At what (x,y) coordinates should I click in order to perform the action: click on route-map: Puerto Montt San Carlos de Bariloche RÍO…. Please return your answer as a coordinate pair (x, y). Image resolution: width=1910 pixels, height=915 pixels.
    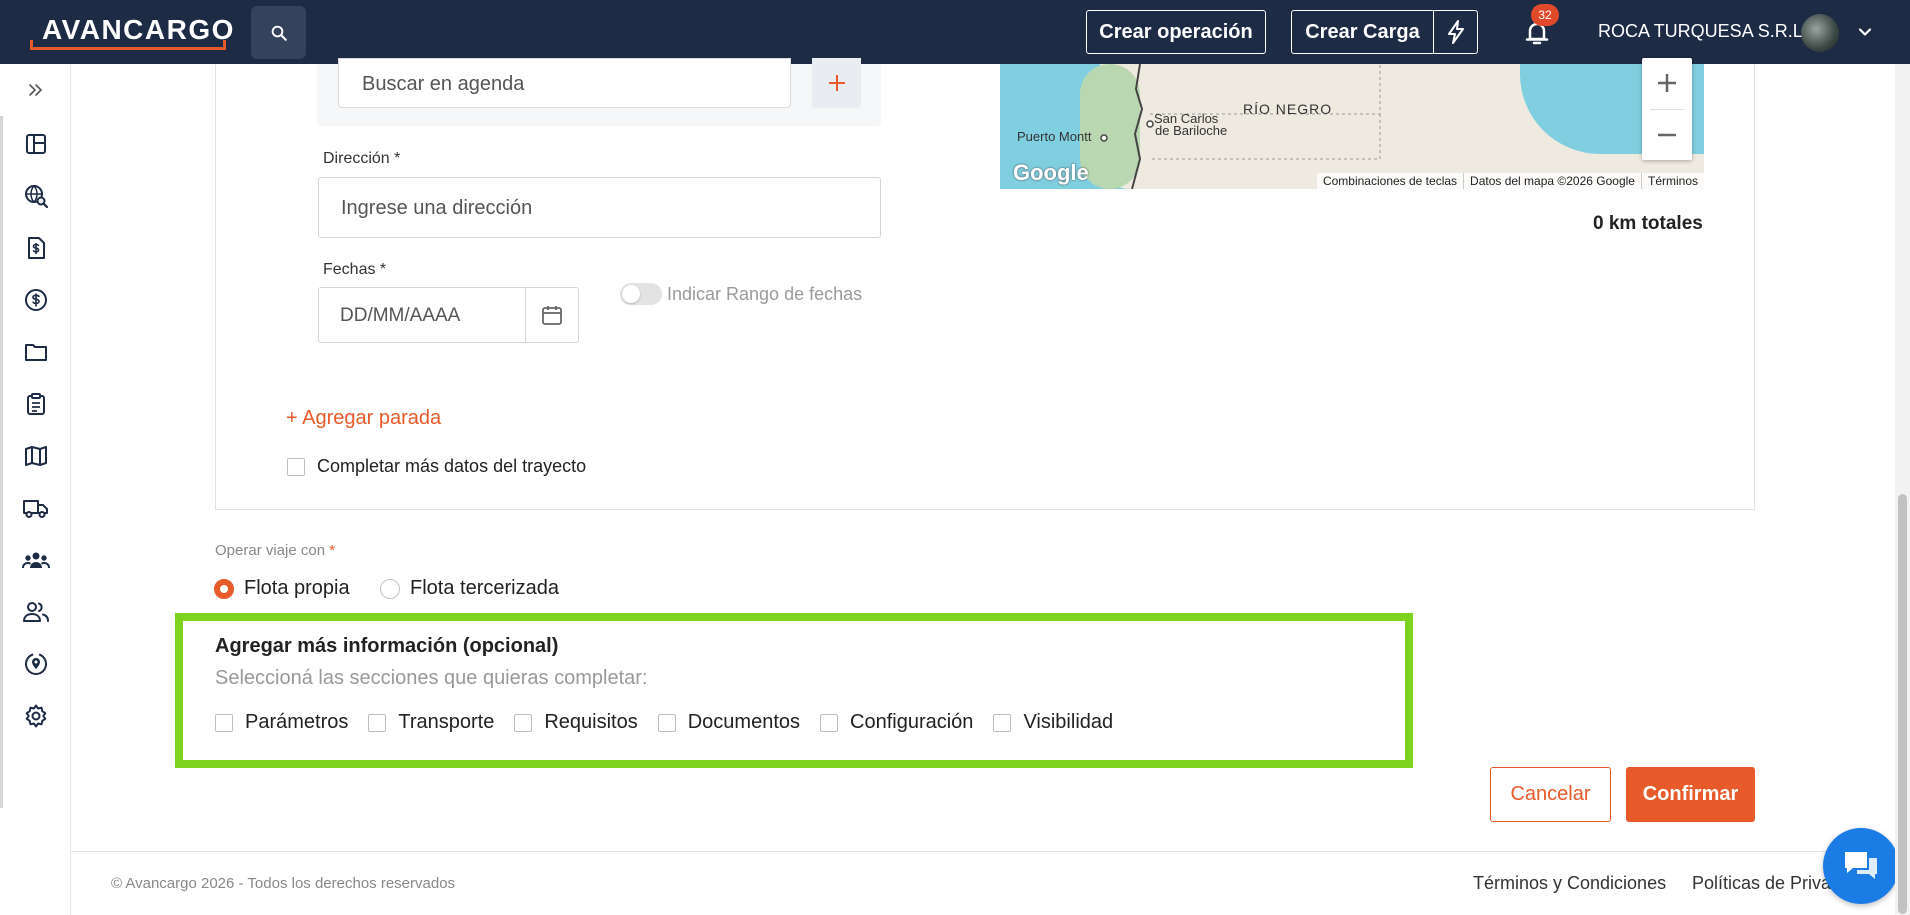
    Looking at the image, I should click on (1352, 126).